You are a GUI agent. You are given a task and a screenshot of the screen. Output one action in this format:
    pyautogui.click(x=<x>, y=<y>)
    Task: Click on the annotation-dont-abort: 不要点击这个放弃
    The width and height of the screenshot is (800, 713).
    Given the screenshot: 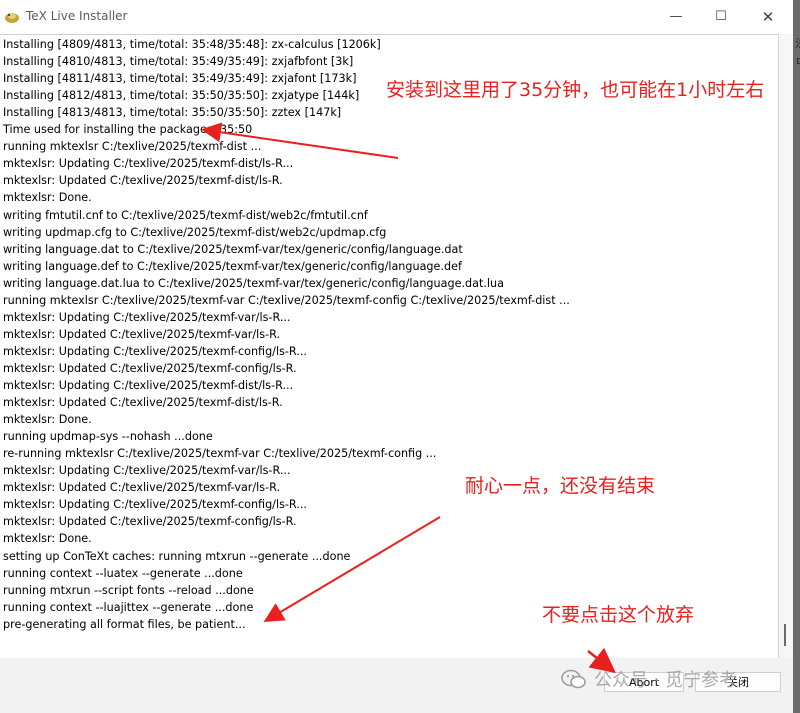 What is the action you would take?
    pyautogui.click(x=618, y=615)
    